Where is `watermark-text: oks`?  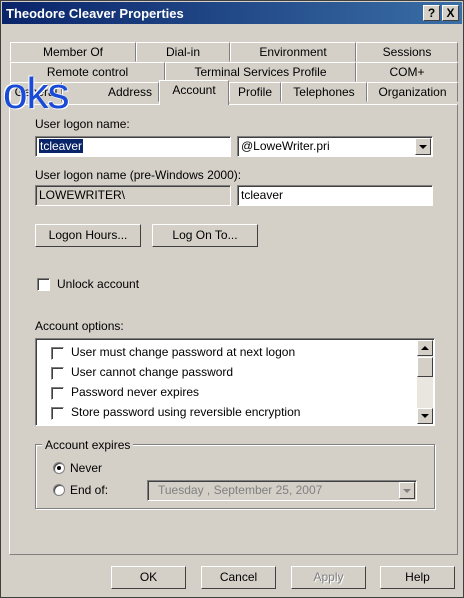
watermark-text: oks is located at coordinates (36, 93).